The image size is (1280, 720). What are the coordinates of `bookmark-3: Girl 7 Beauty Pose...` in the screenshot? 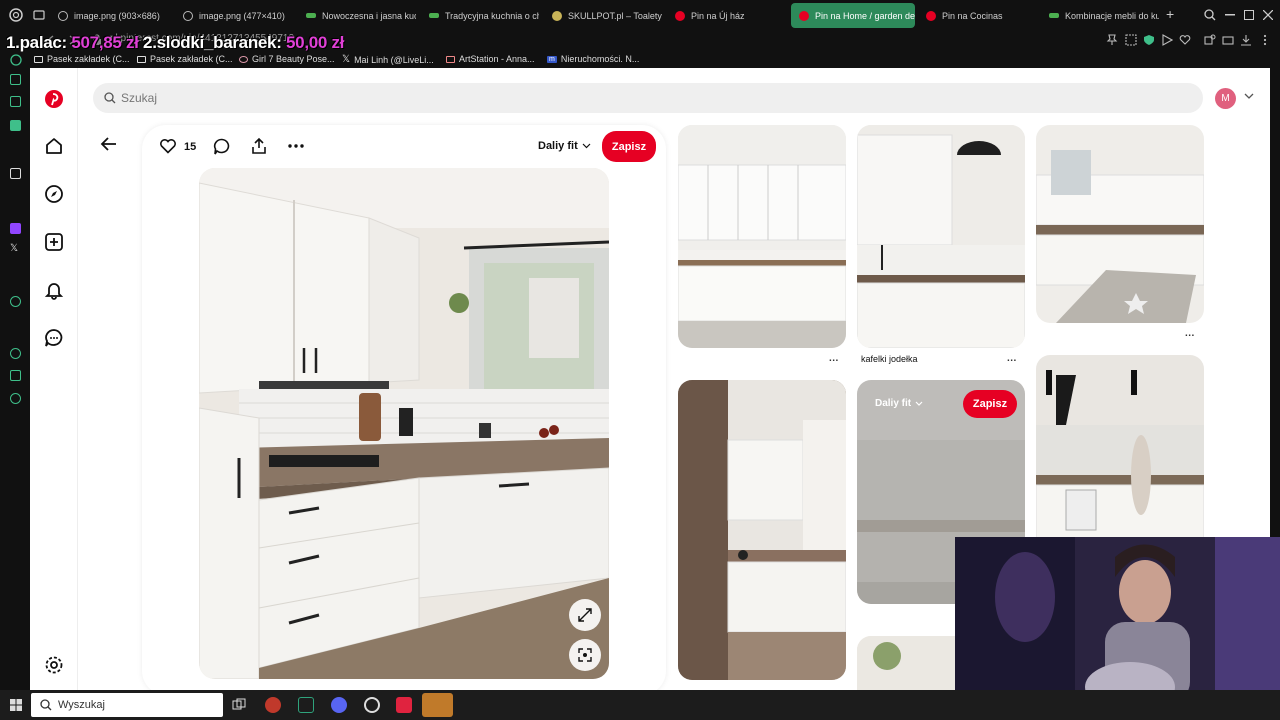 It's located at (287, 59).